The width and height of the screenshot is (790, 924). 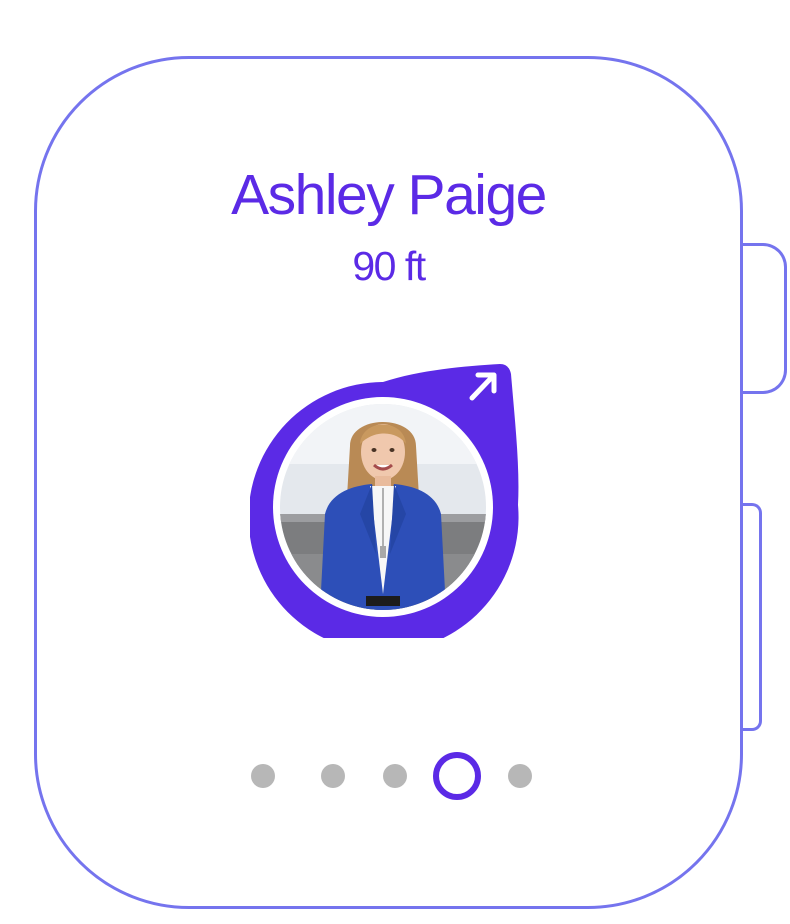 I want to click on avatar, so click(x=383, y=507).